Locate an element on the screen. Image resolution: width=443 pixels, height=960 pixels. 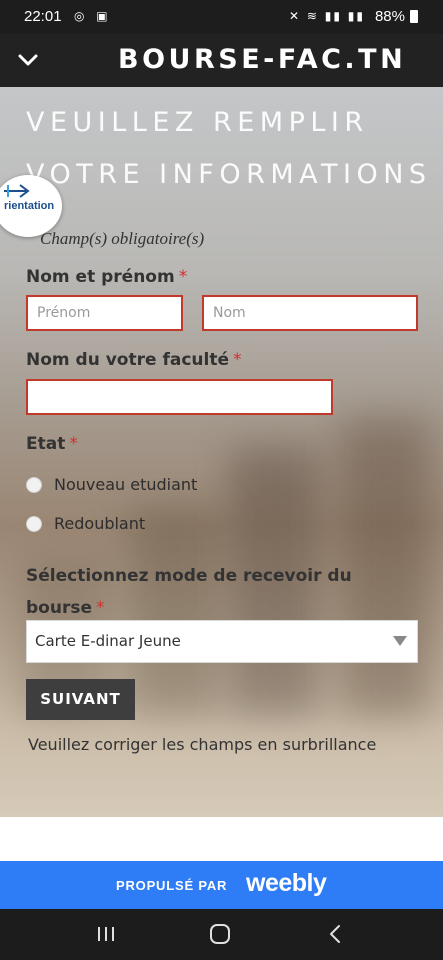
messenger-icon: ◎ ▣ is located at coordinates (93, 16).